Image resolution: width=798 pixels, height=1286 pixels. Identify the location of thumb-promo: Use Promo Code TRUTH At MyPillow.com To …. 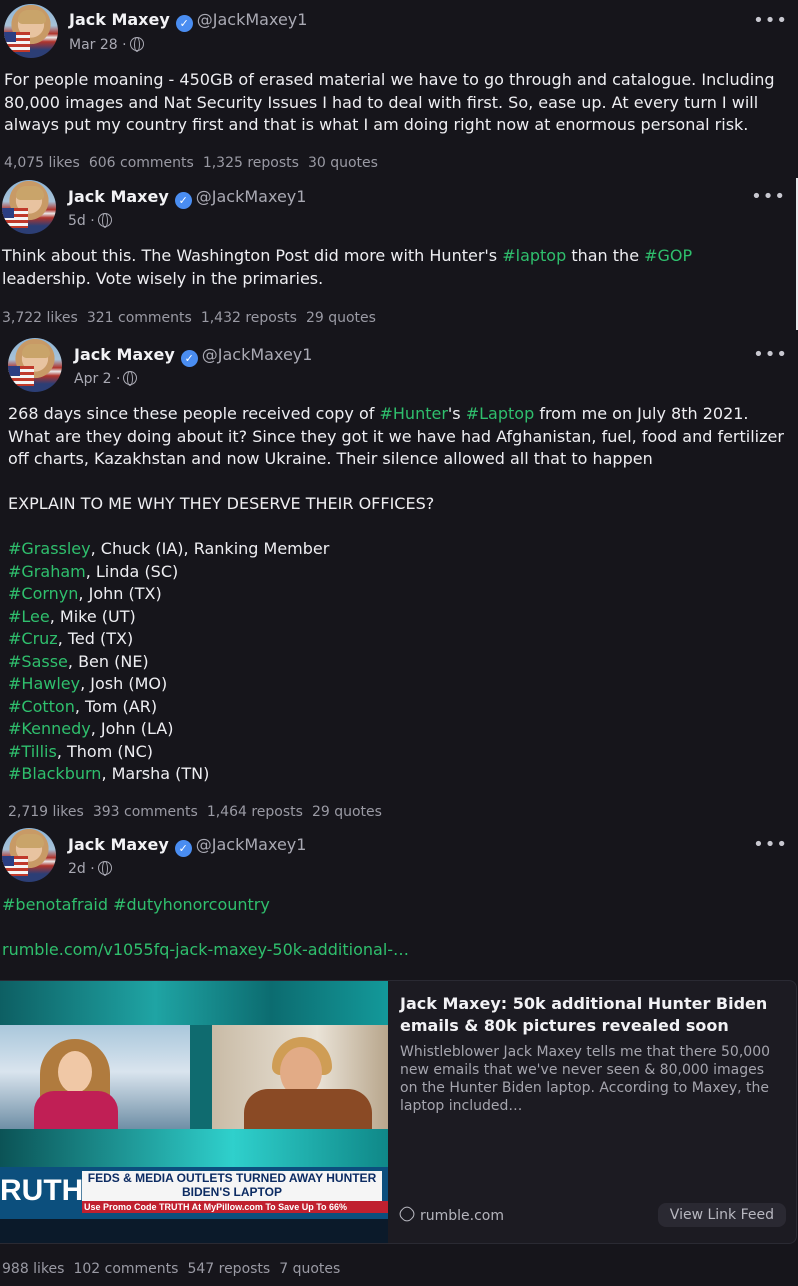
(235, 1207).